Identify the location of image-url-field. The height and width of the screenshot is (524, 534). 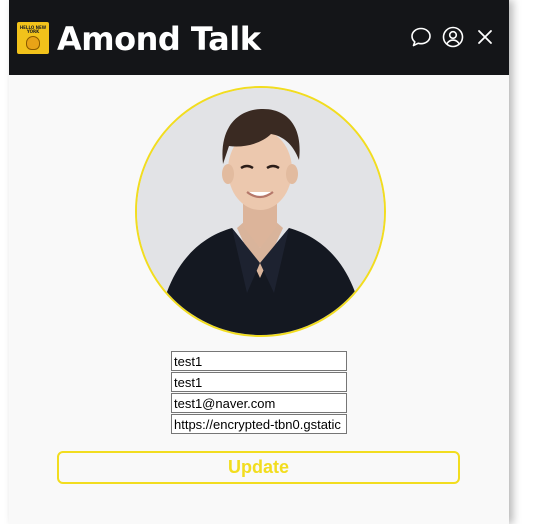
(259, 424).